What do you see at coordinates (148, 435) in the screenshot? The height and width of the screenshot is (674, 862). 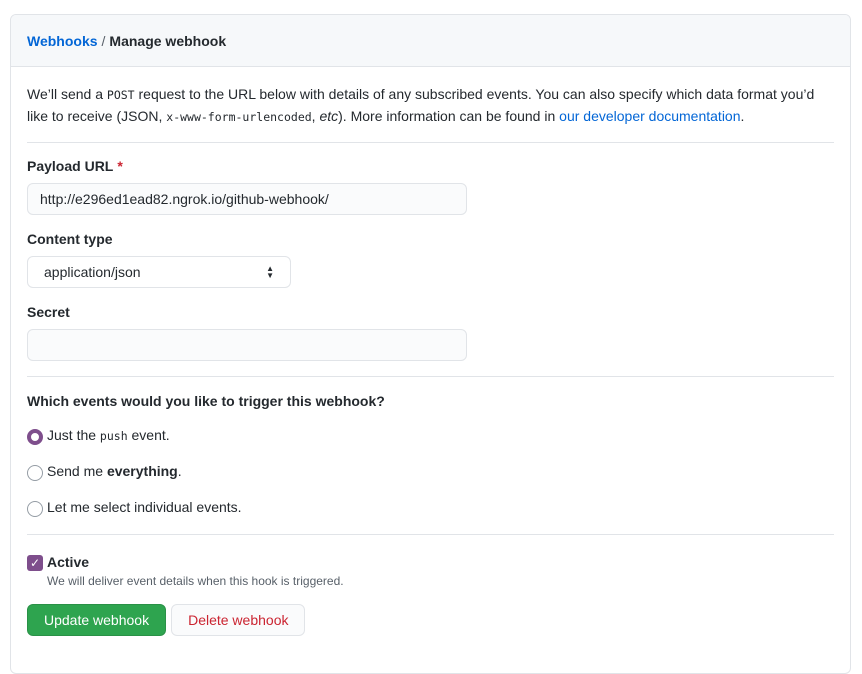 I see `event-option-push-label-post: event.` at bounding box center [148, 435].